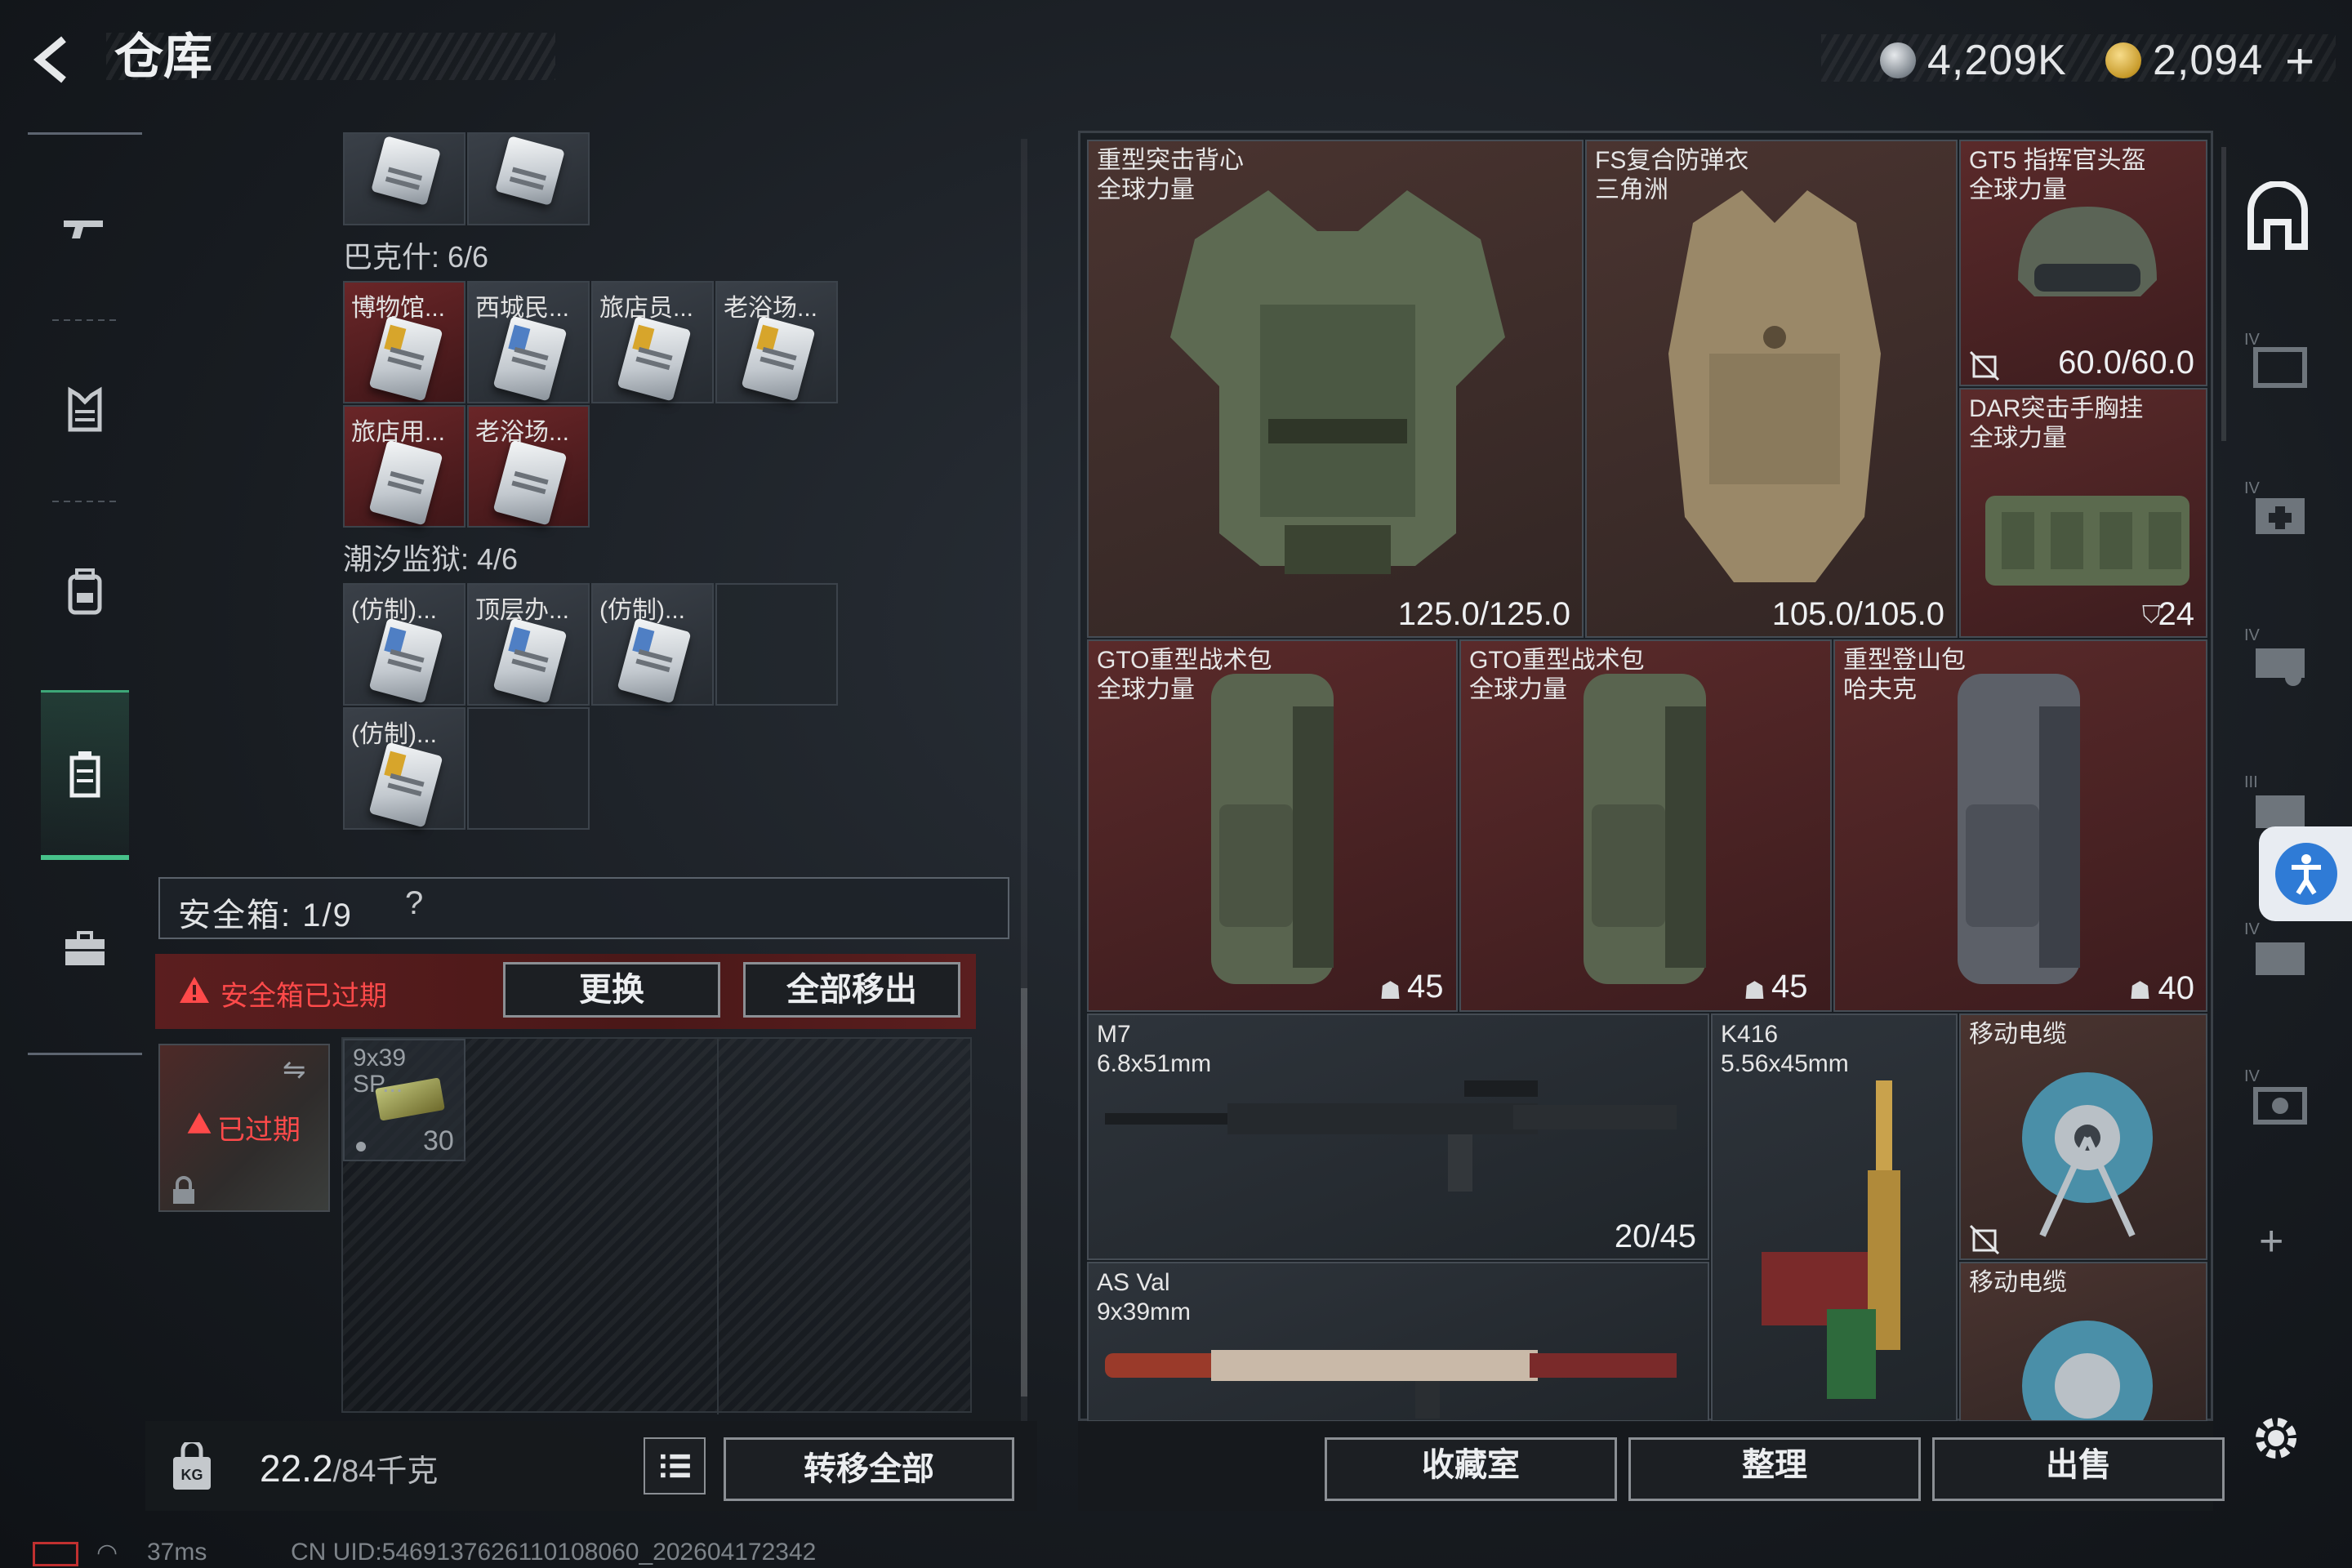  I want to click on expired-notice-bar: 安全箱已过期 更换 全部移出, so click(565, 991).